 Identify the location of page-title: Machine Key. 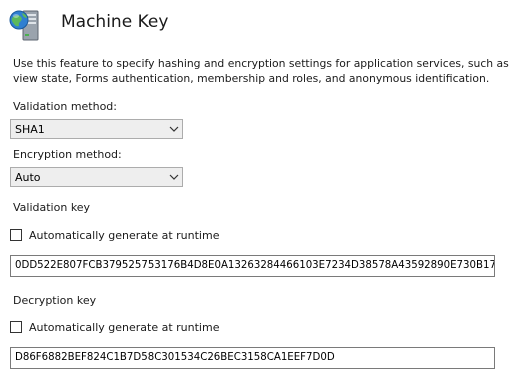
(115, 22).